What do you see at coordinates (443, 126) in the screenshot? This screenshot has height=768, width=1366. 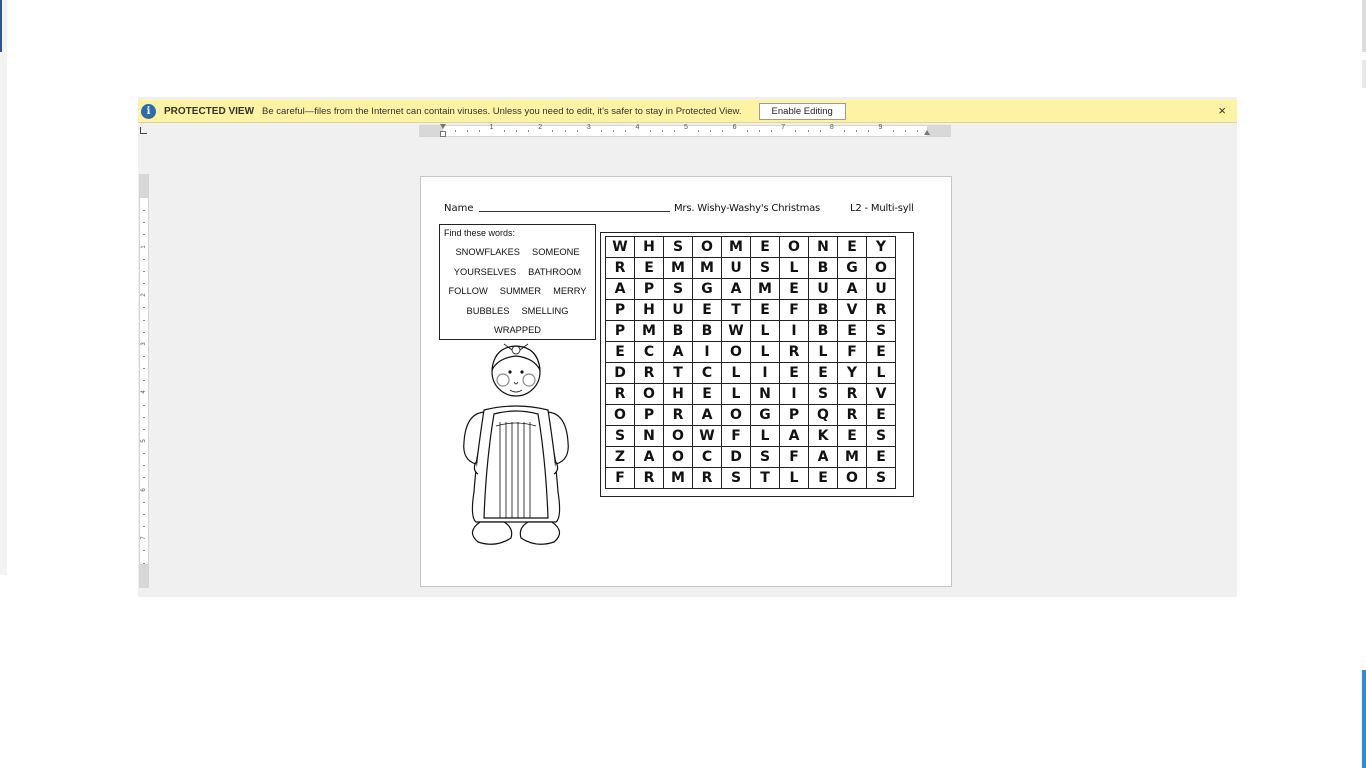 I see `first-line-indent-marker` at bounding box center [443, 126].